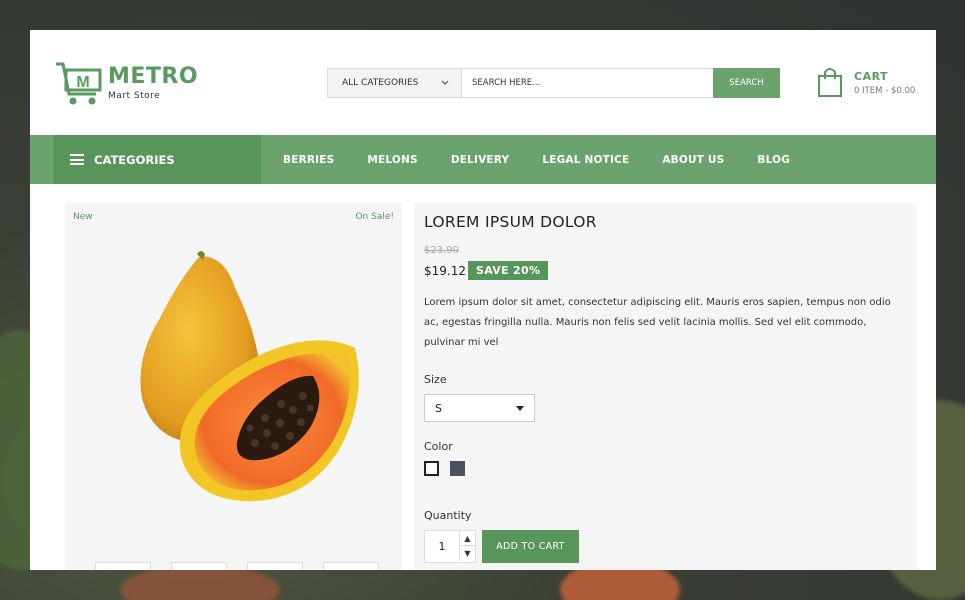 This screenshot has height=600, width=965. I want to click on color-swatch-white, so click(431, 468).